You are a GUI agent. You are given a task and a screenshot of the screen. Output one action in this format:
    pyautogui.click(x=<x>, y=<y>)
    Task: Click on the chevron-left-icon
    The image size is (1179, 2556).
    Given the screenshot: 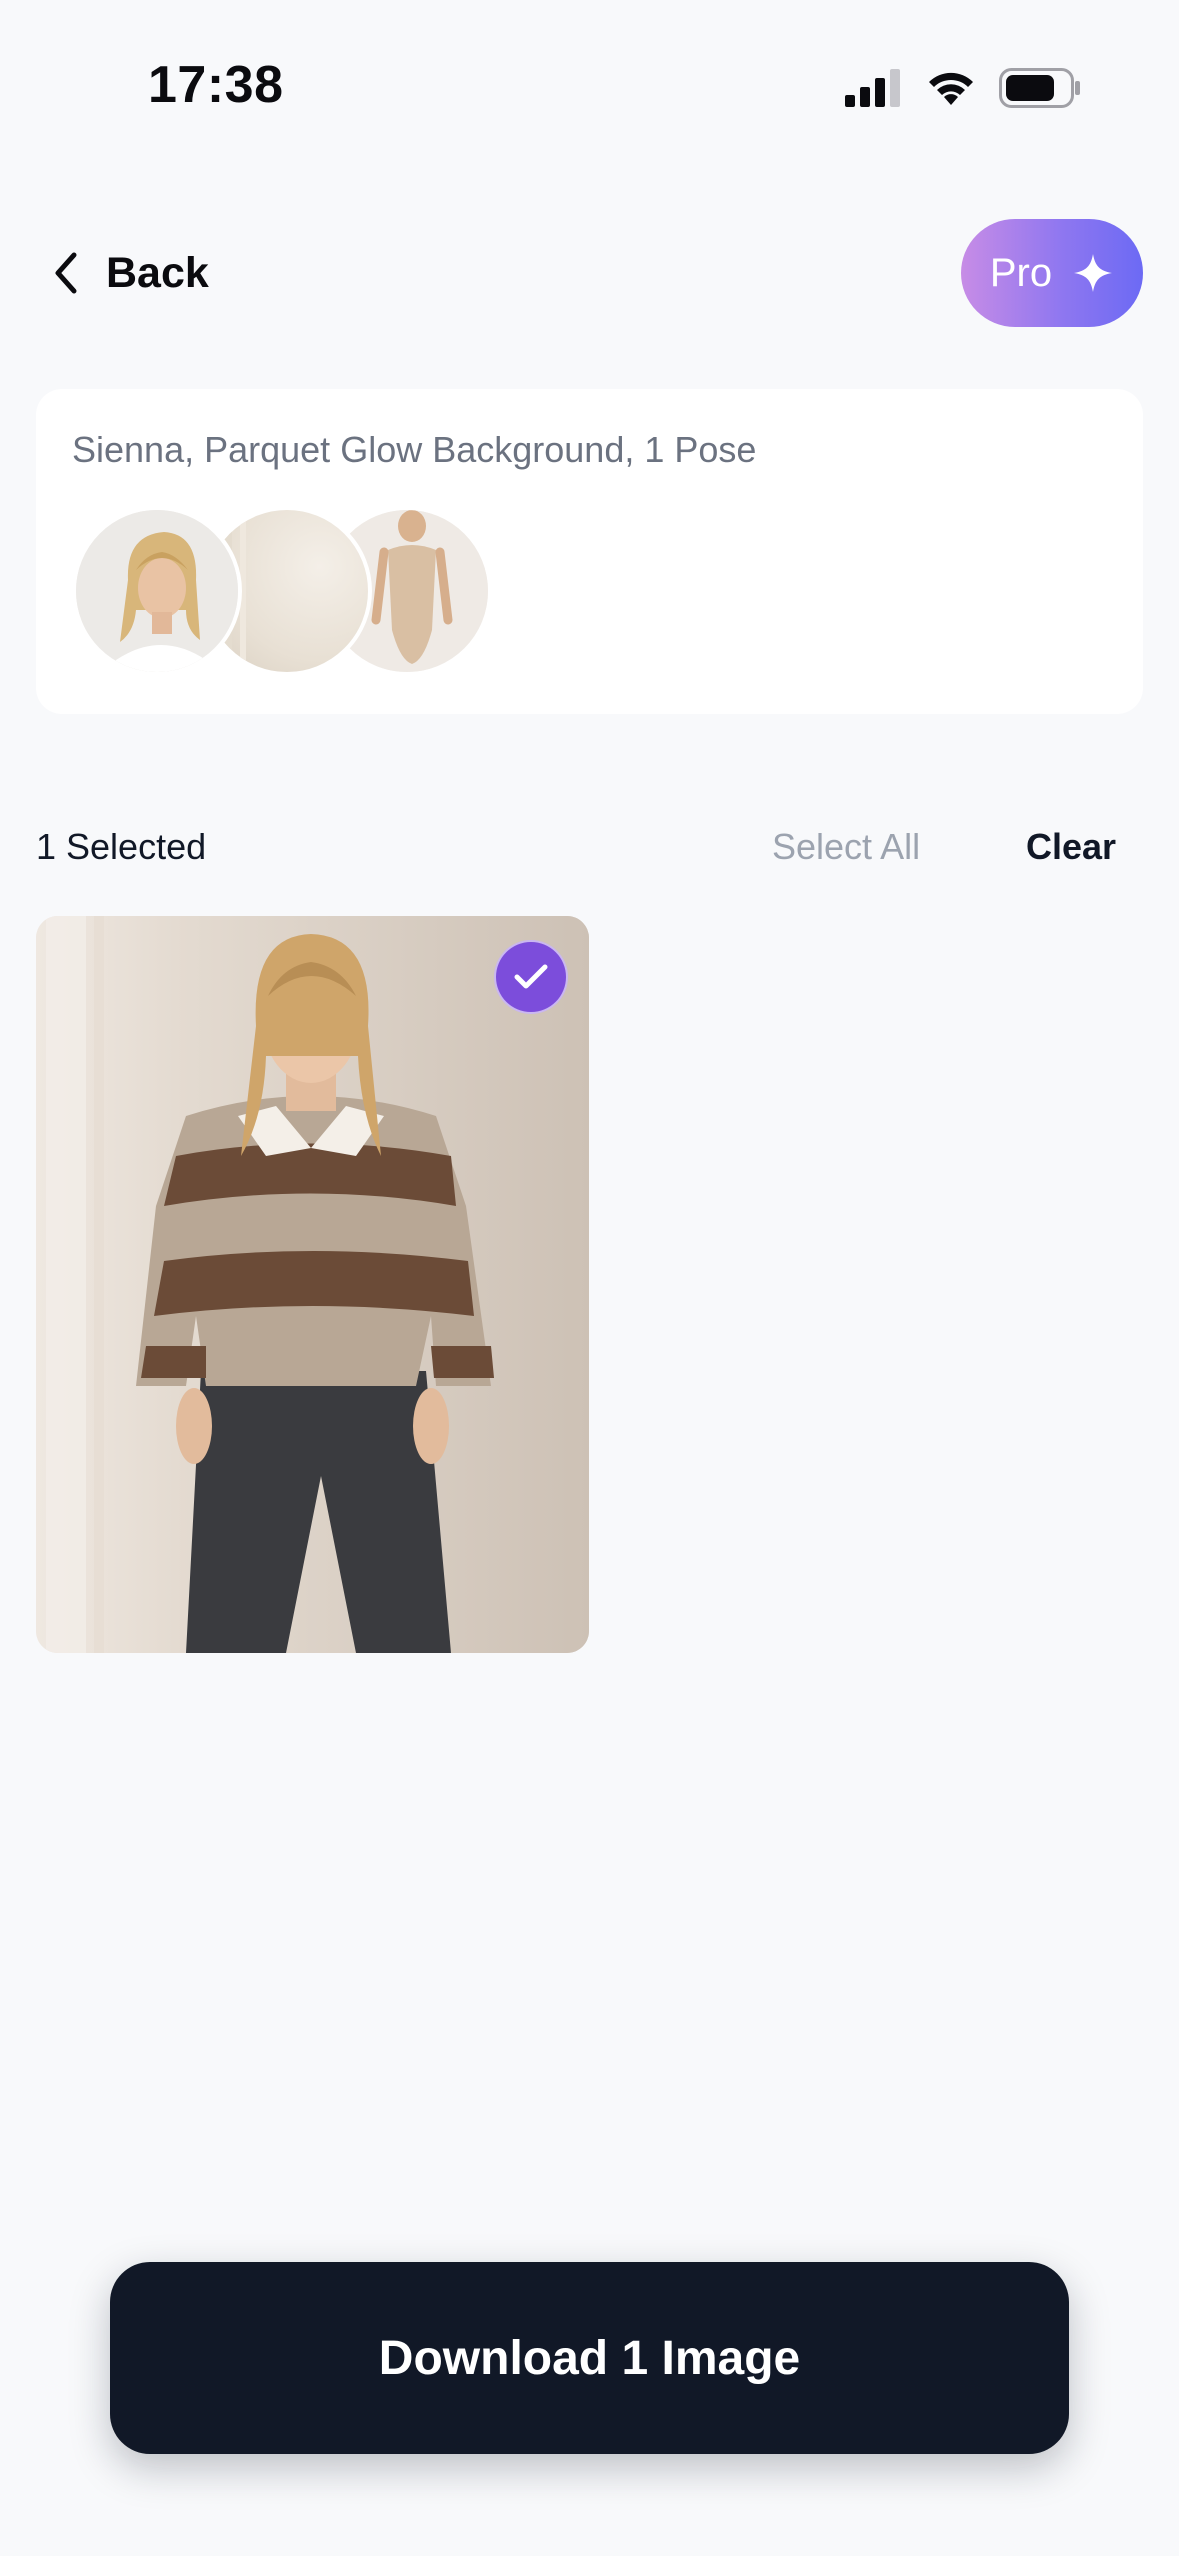 What is the action you would take?
    pyautogui.click(x=66, y=273)
    